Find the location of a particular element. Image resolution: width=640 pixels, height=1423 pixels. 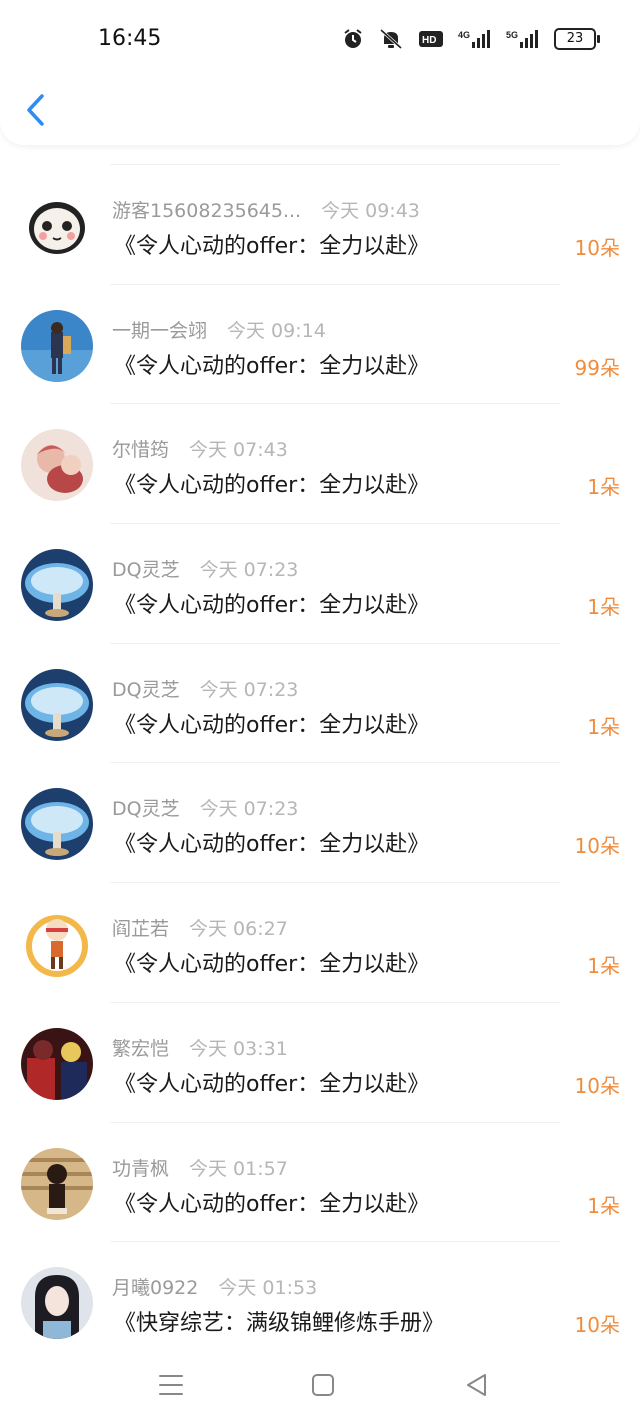

battery-icon: 23 is located at coordinates (577, 39).